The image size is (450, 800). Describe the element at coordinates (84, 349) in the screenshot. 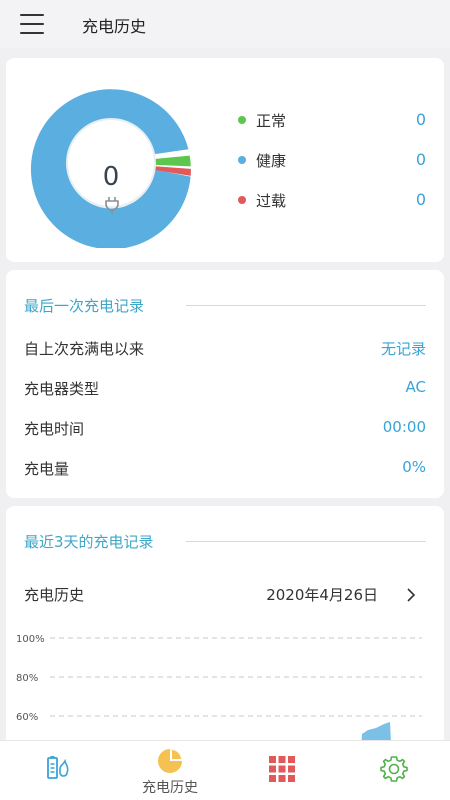

I see `info-label: 自上次充满电以来` at that location.